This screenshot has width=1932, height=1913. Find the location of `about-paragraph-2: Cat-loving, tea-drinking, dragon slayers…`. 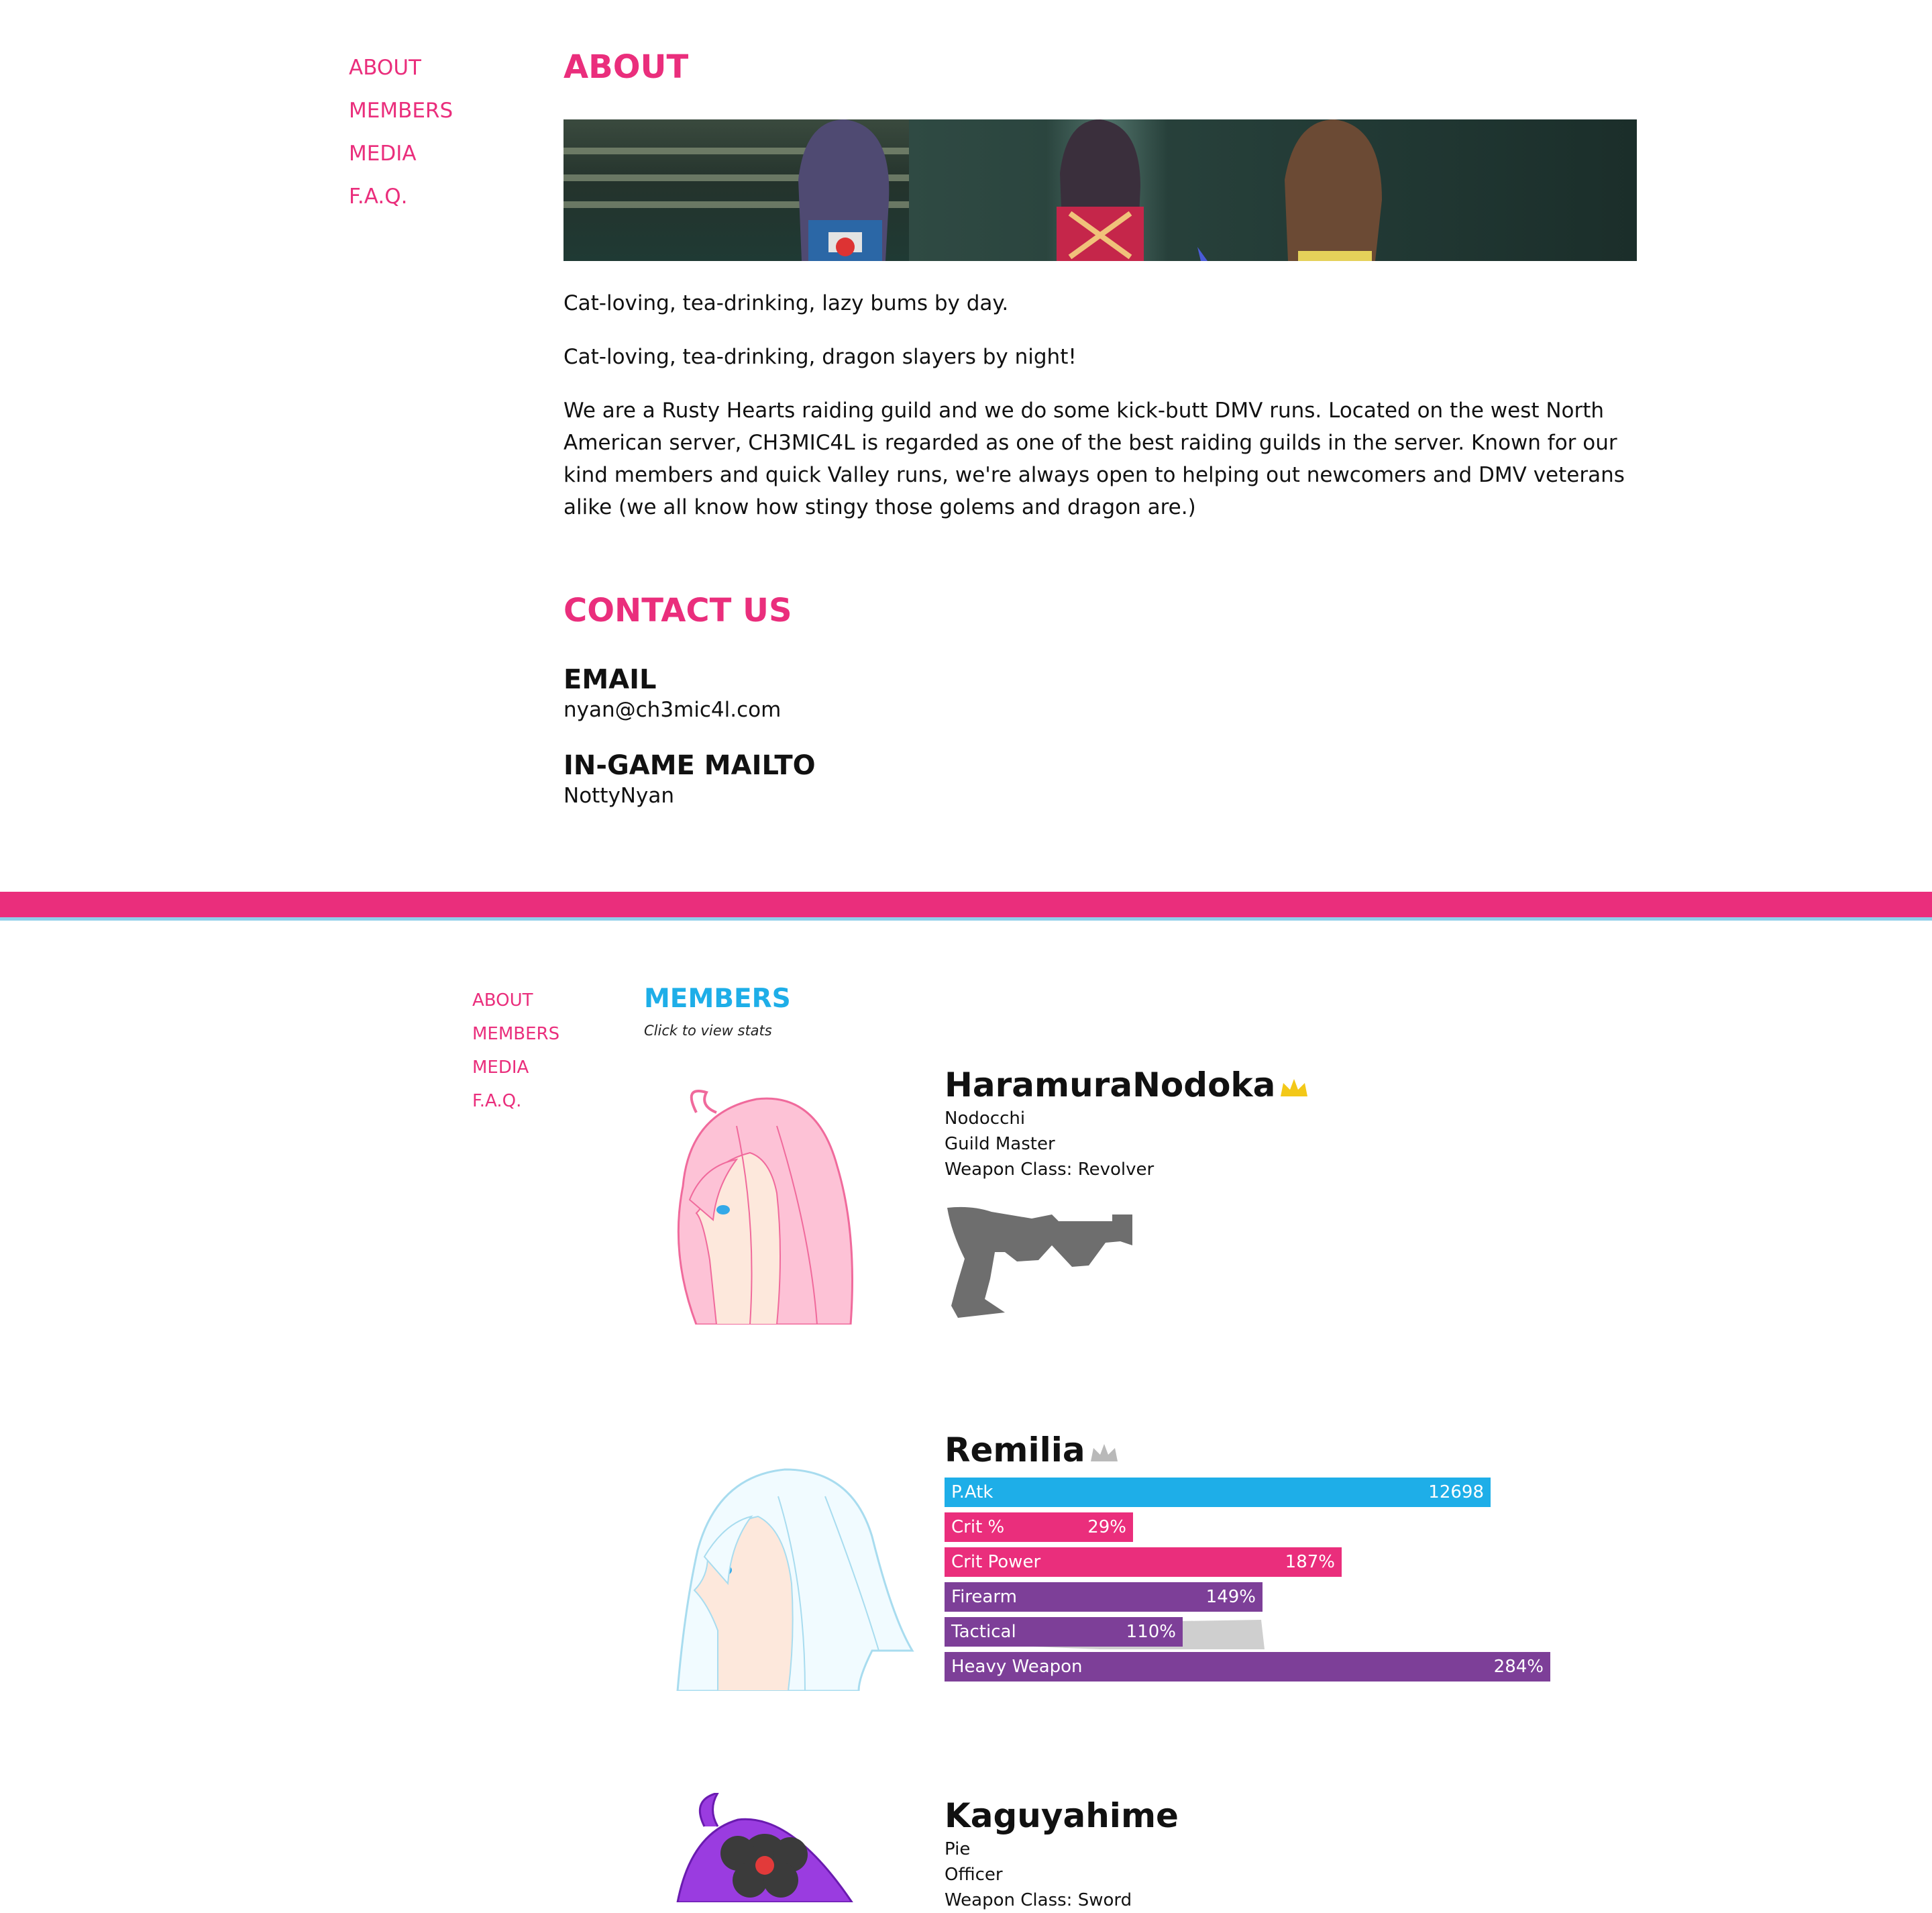

about-paragraph-2: Cat-loving, tea-drinking, dragon slayers… is located at coordinates (820, 357).